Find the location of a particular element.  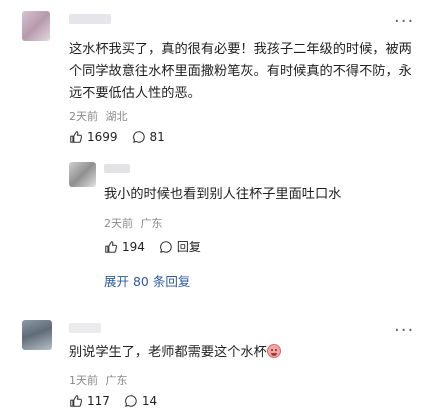

comment-actions: 1699 81 is located at coordinates (117, 137).